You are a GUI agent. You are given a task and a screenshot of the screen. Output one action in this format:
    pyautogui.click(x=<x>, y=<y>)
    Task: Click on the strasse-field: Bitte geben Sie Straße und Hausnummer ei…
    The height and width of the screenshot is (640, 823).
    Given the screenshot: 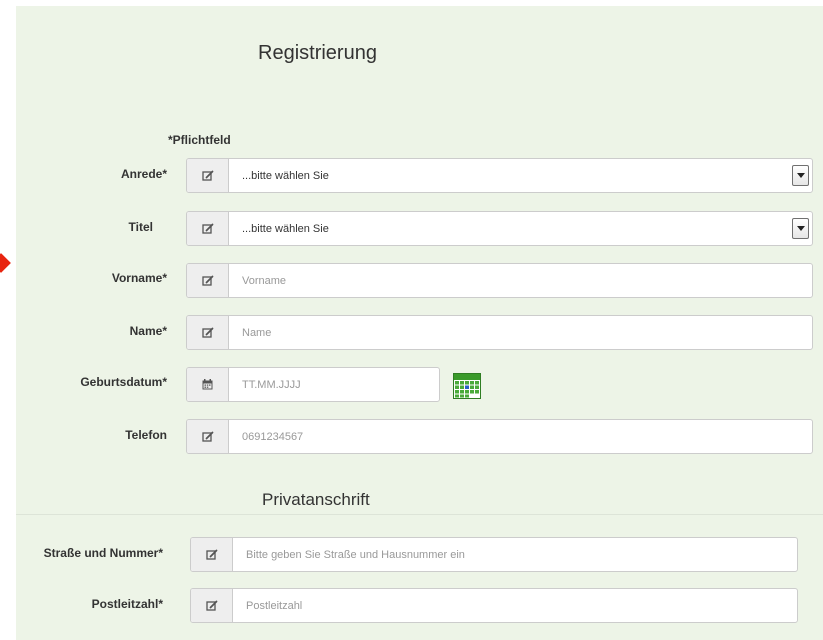 What is the action you would take?
    pyautogui.click(x=494, y=554)
    